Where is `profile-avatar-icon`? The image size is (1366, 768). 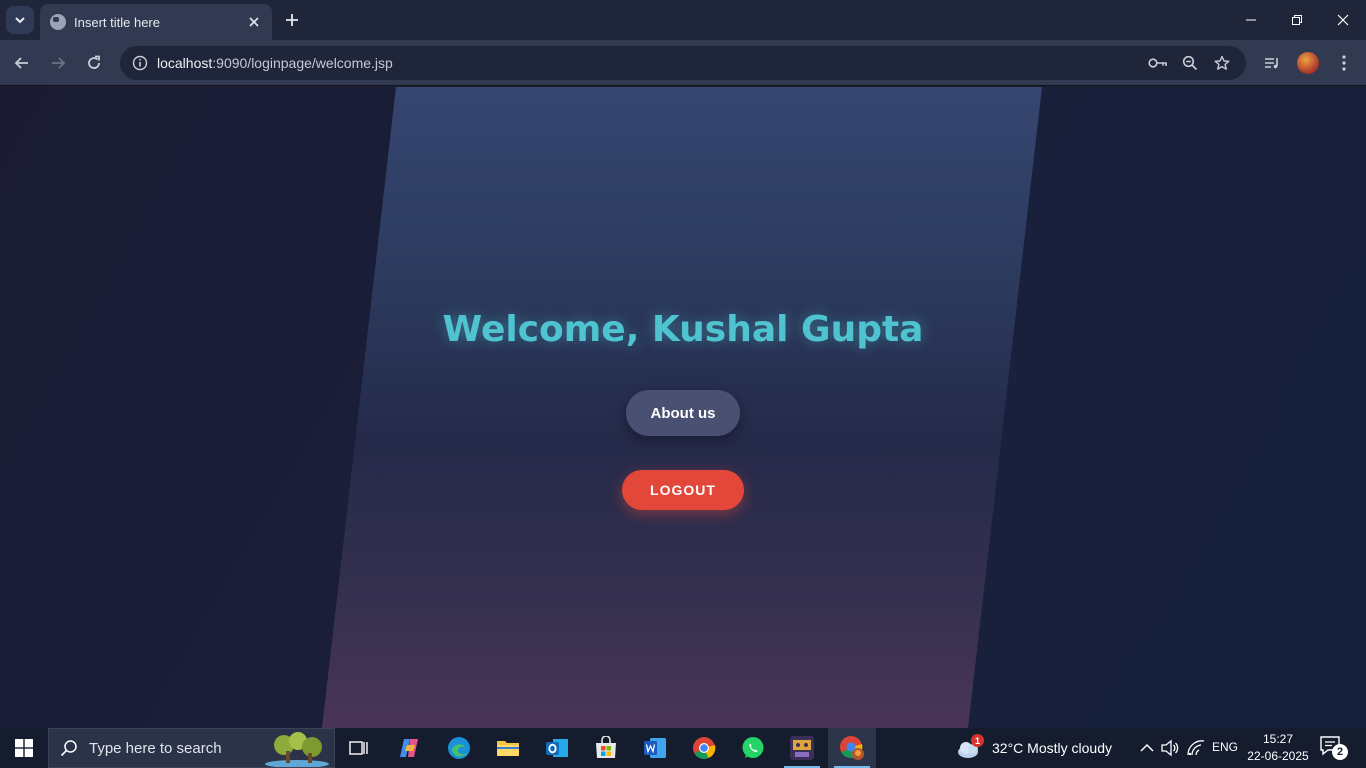
profile-avatar-icon is located at coordinates (1308, 63).